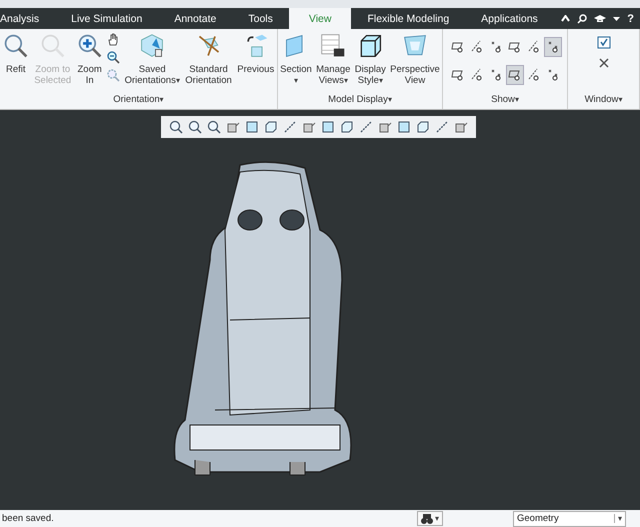 Image resolution: width=640 pixels, height=527 pixels. I want to click on ribbon-button: Section ▾, so click(296, 61).